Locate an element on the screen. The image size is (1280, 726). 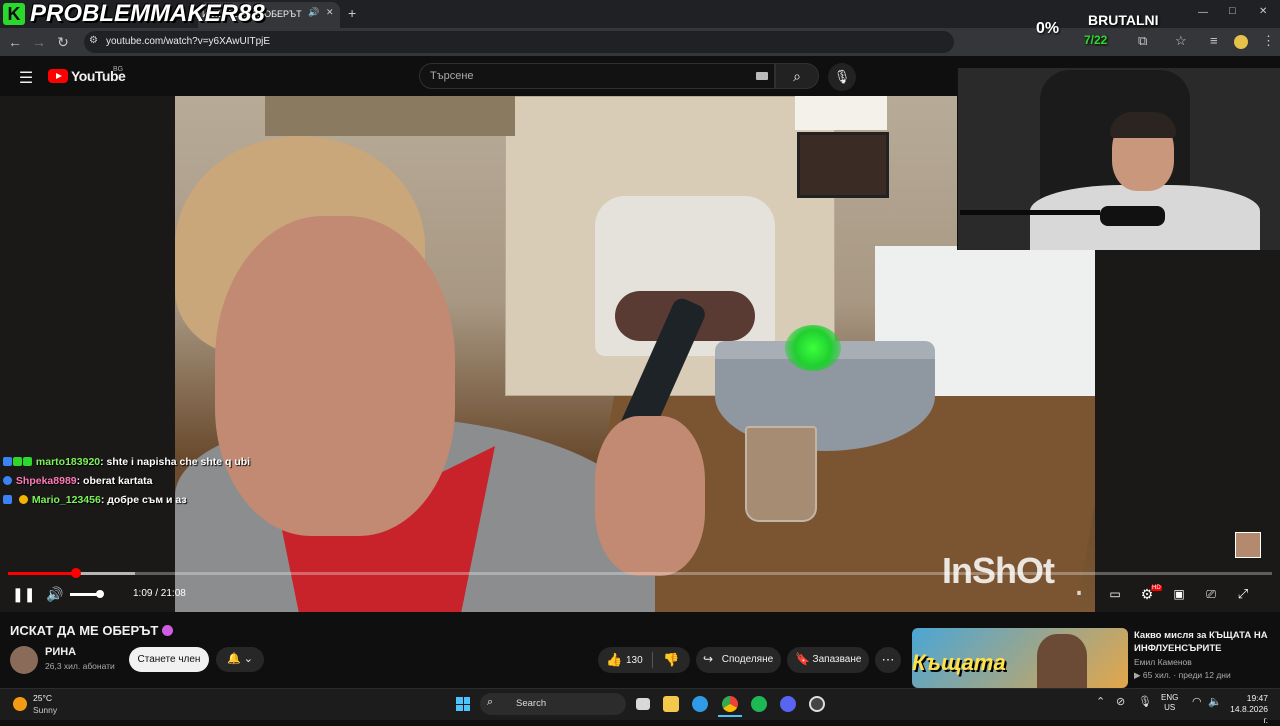
recommended-video-meta: ▶ 65 хил. · преди 12 дни is located at coordinates (1182, 675).